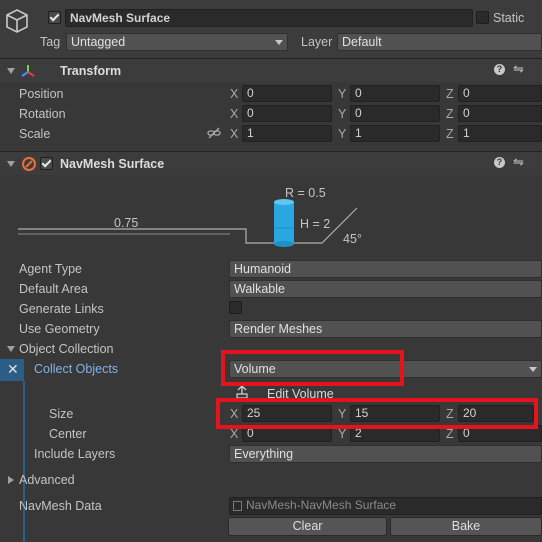 The height and width of the screenshot is (542, 542). What do you see at coordinates (28, 71) in the screenshot?
I see `transform-icon` at bounding box center [28, 71].